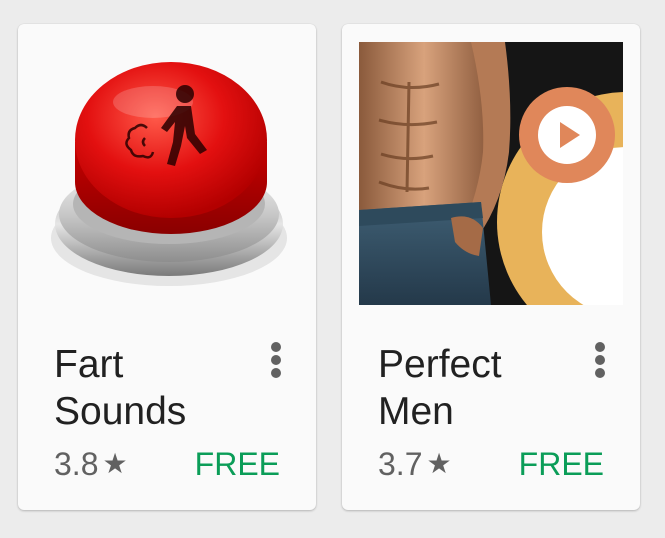 The width and height of the screenshot is (665, 538). What do you see at coordinates (400, 464) in the screenshot?
I see `rating-value: 3.7` at bounding box center [400, 464].